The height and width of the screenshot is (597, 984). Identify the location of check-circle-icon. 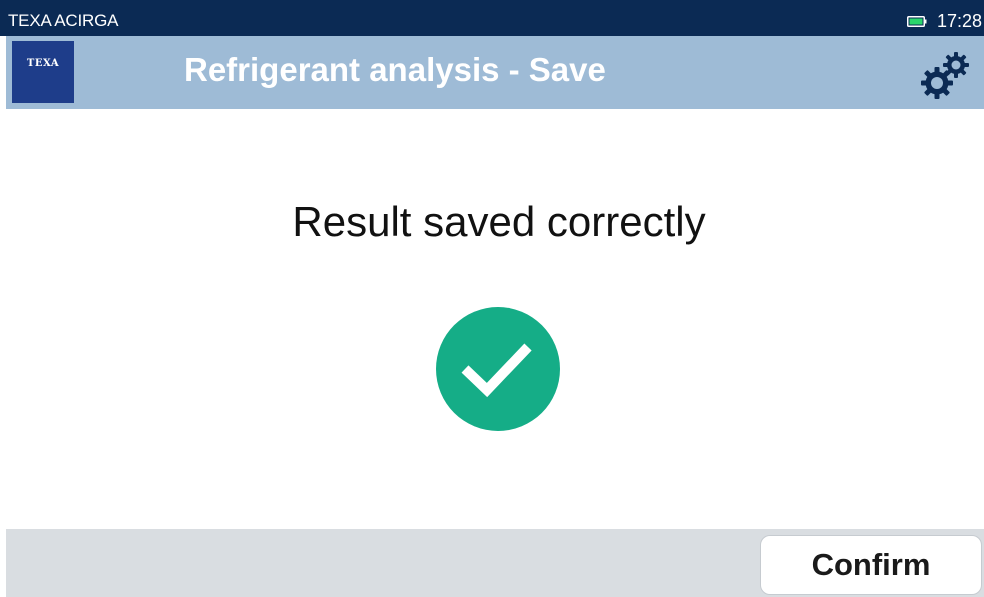
(498, 369).